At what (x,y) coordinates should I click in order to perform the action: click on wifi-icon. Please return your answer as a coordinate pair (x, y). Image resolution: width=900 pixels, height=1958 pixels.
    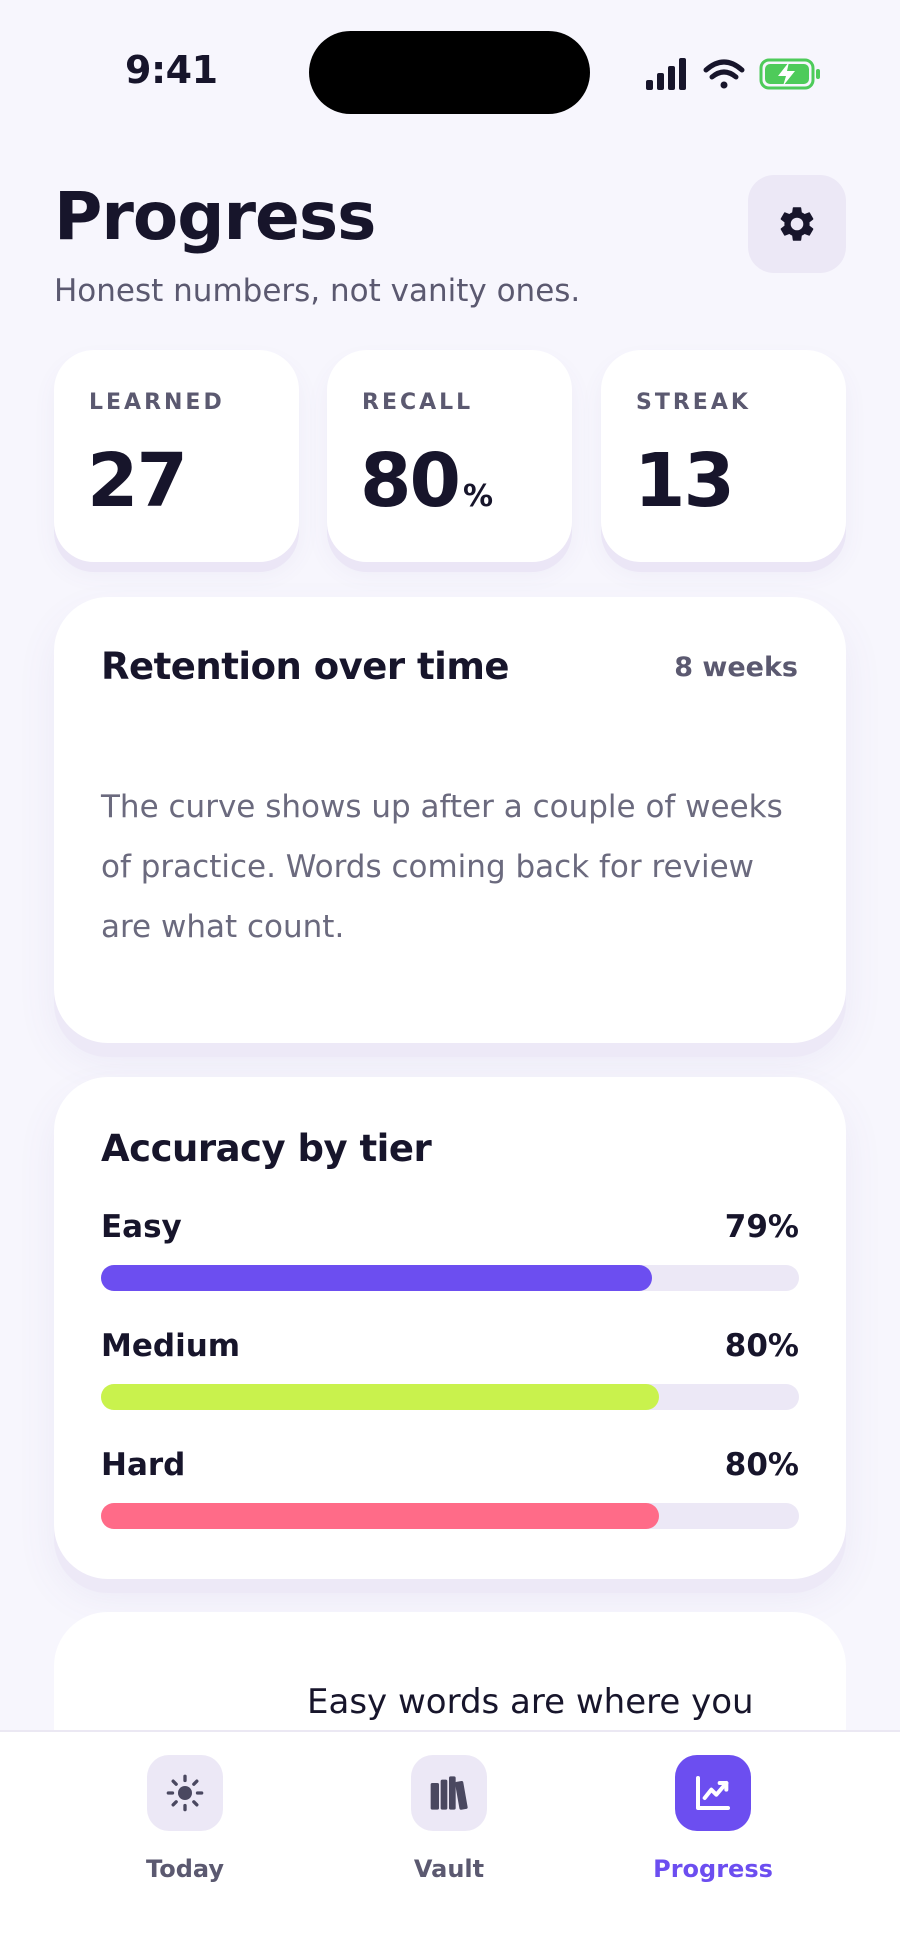
    Looking at the image, I should click on (724, 74).